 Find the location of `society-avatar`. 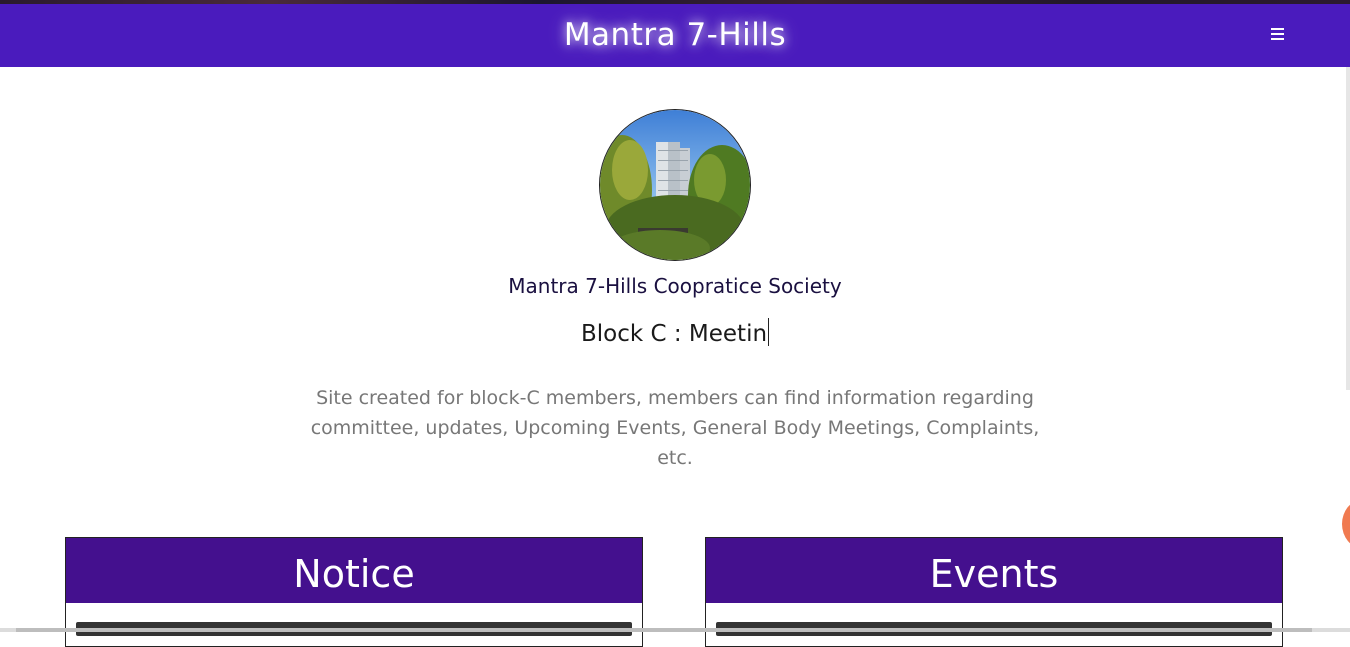

society-avatar is located at coordinates (675, 185).